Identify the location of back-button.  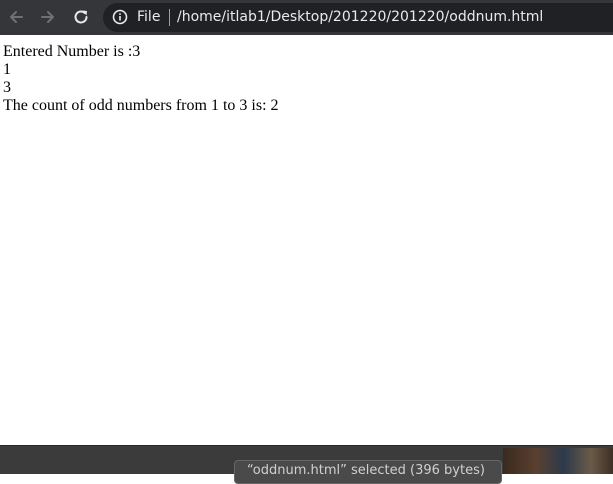
(16, 17).